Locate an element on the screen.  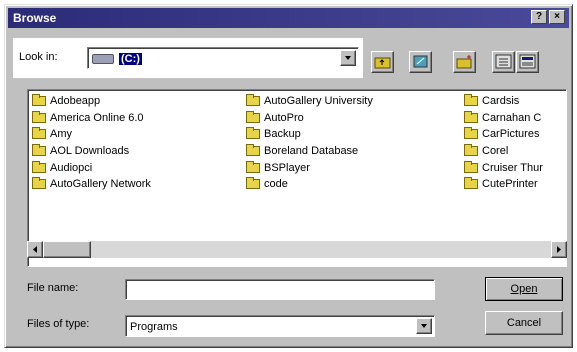
title-bar: Browse ? × is located at coordinates (288, 18).